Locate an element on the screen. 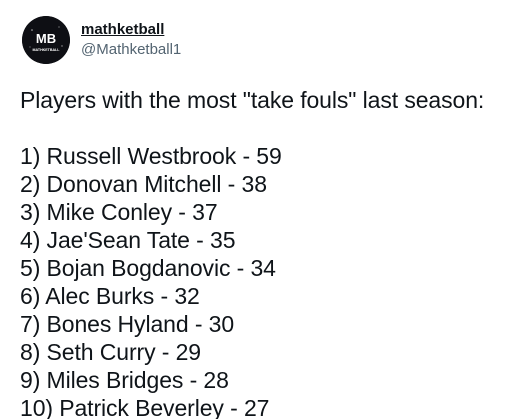  list-item: 3) Mike Conley - 37 is located at coordinates (119, 212).